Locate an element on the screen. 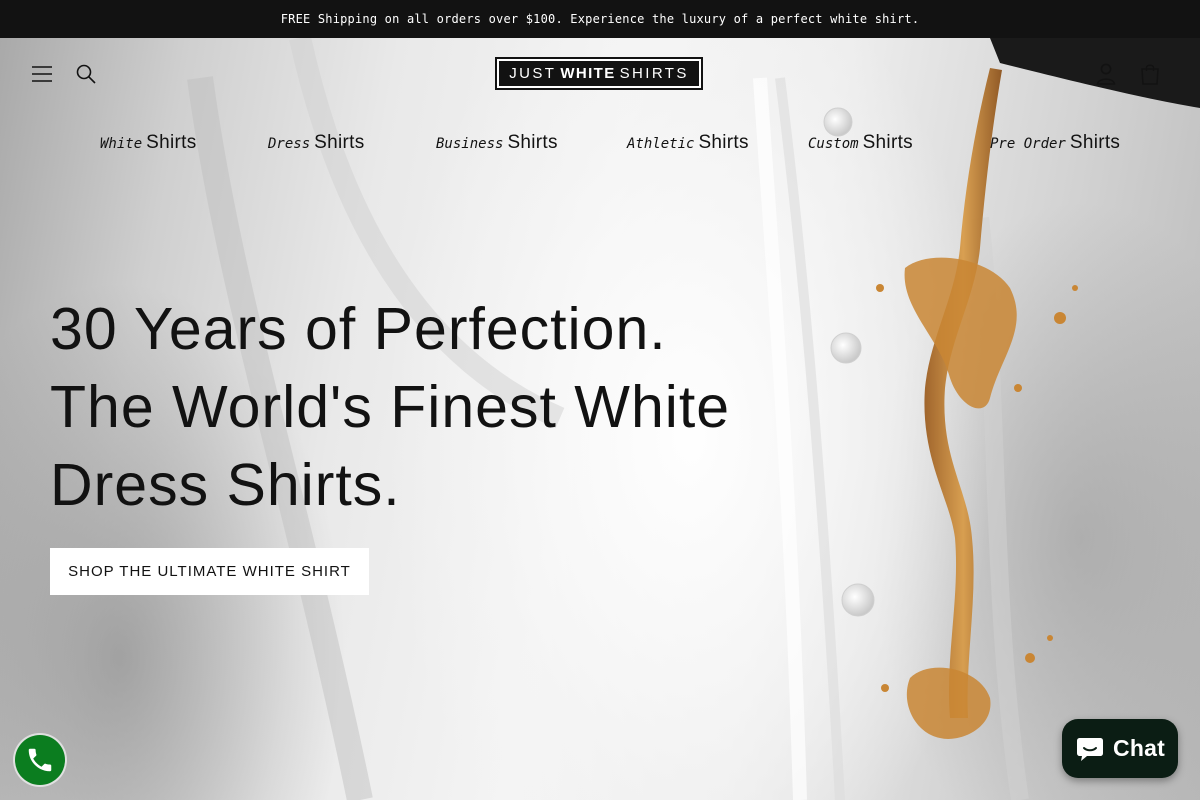 This screenshot has width=1200, height=800. phone-icon is located at coordinates (40, 760).